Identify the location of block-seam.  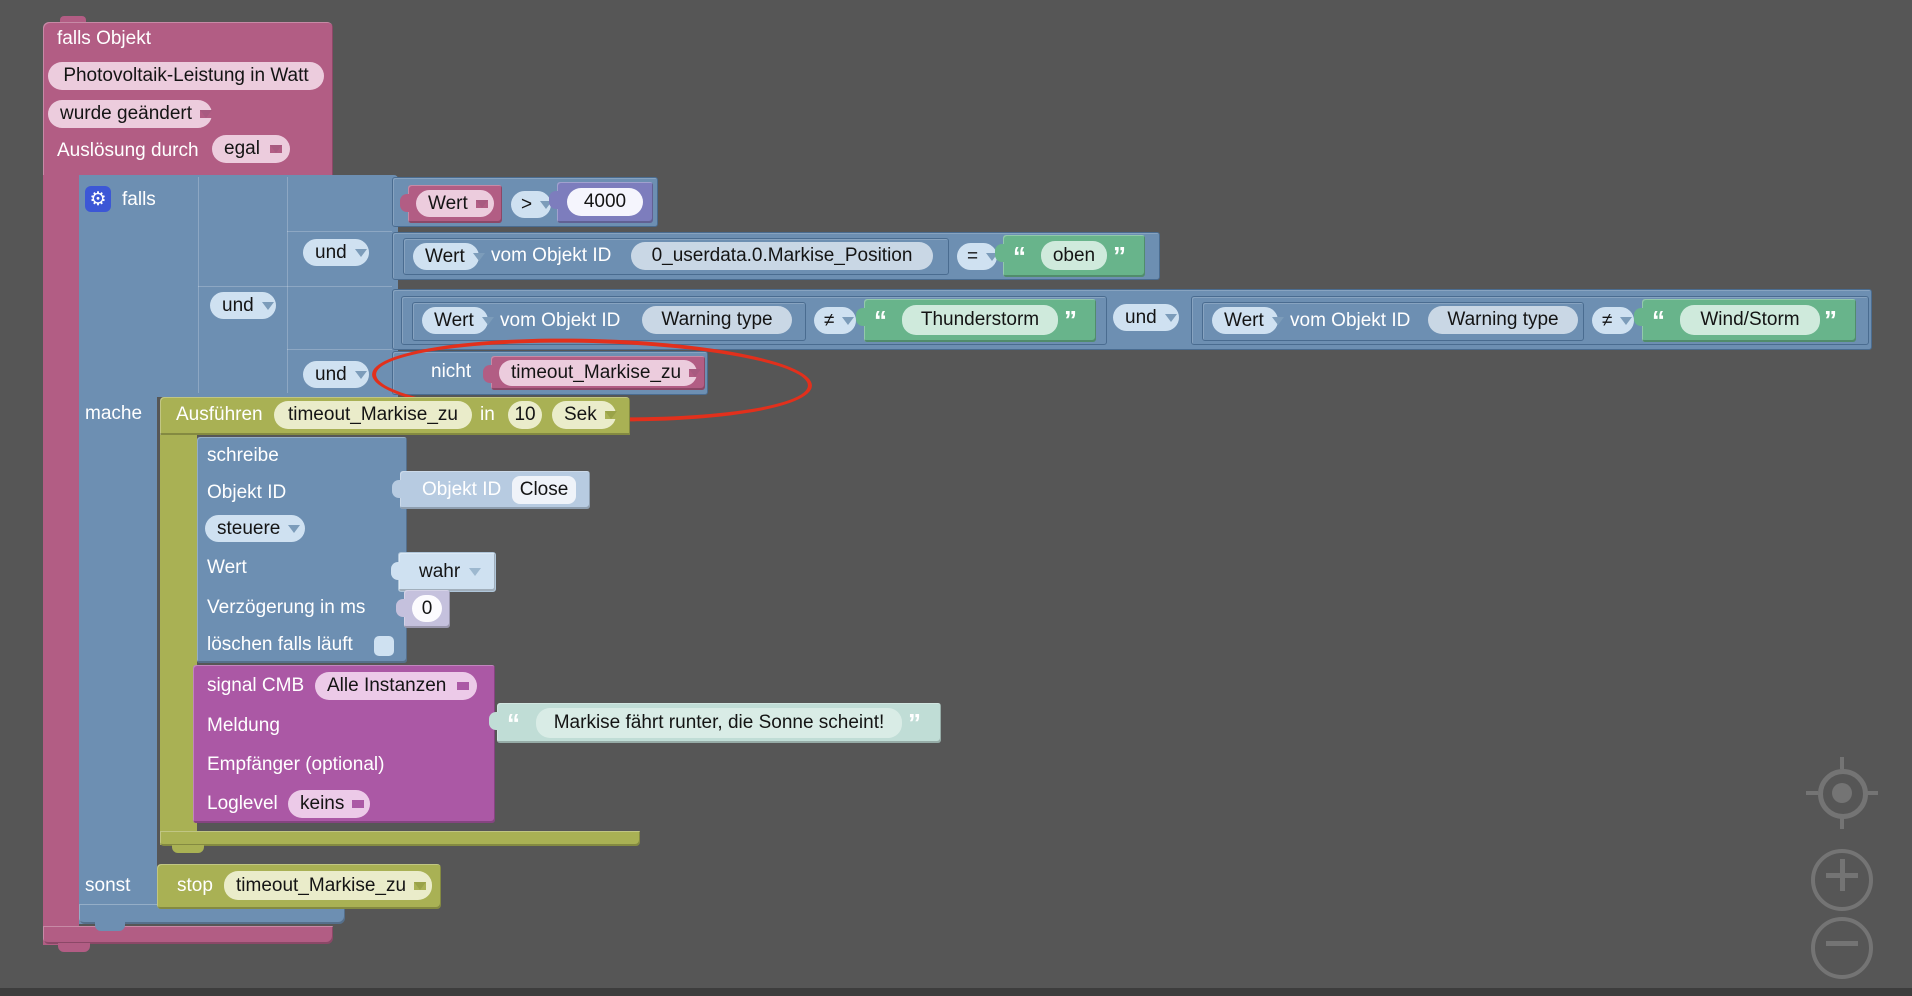
(295, 286).